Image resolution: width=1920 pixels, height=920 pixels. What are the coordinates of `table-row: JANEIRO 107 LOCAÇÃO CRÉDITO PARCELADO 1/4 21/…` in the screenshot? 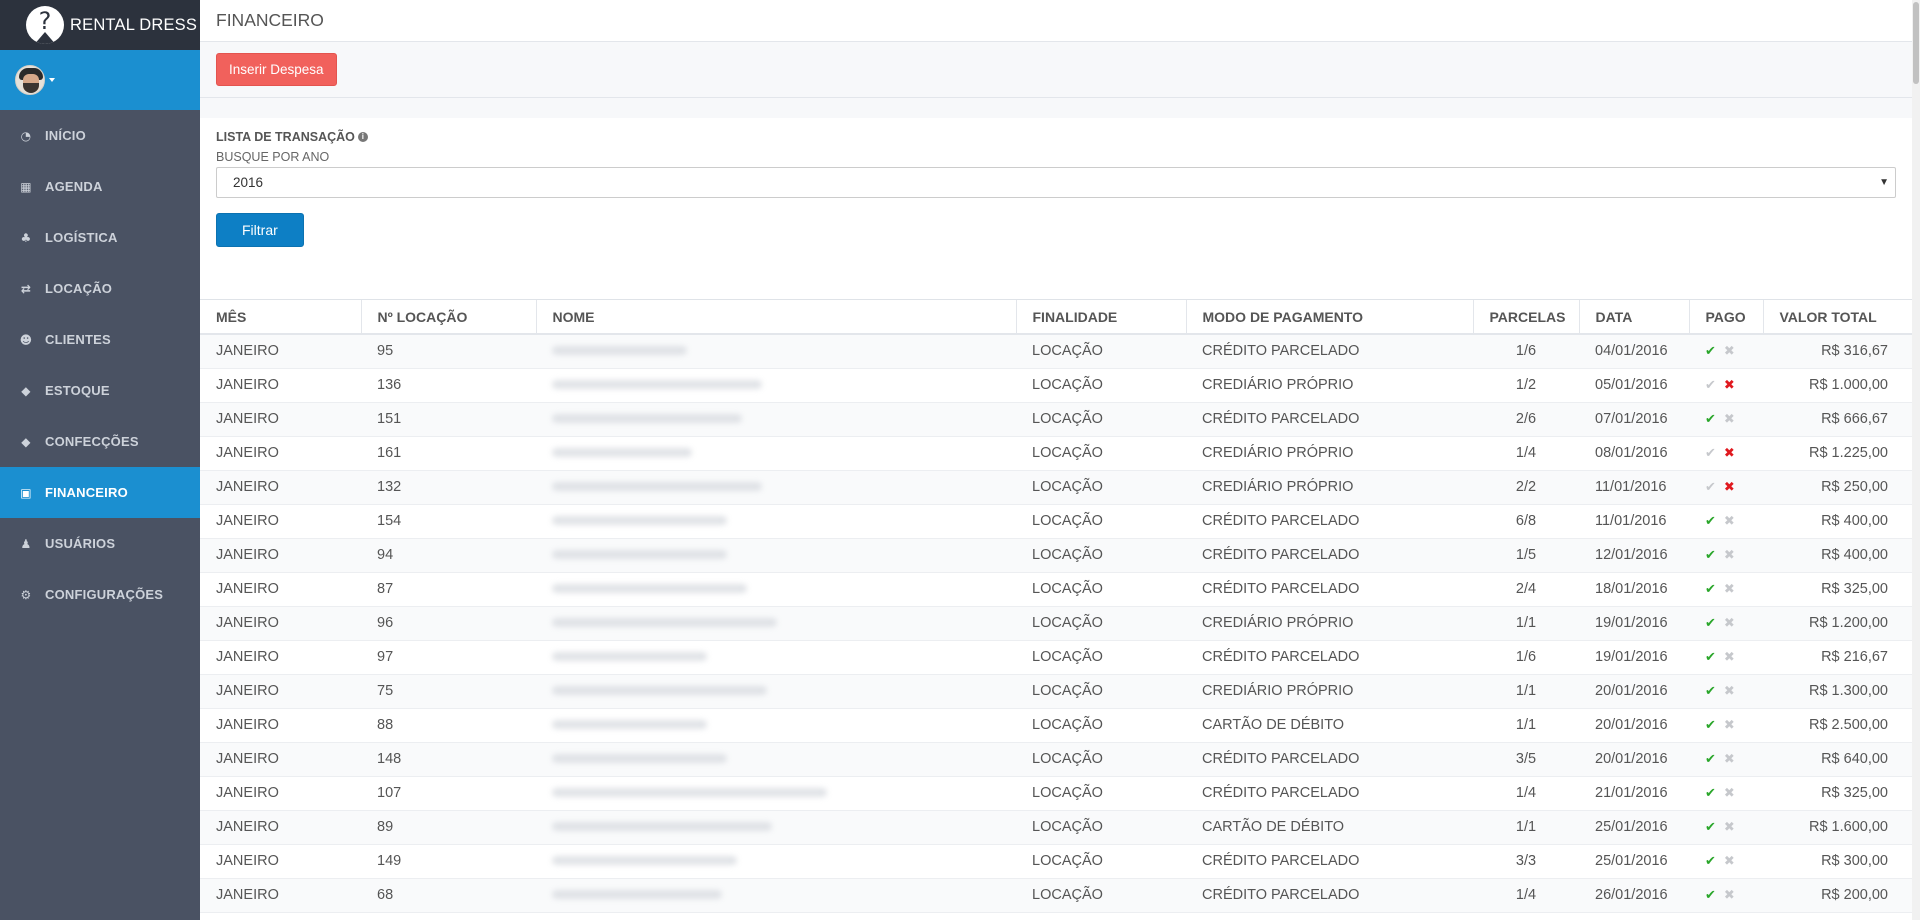 It's located at (1056, 793).